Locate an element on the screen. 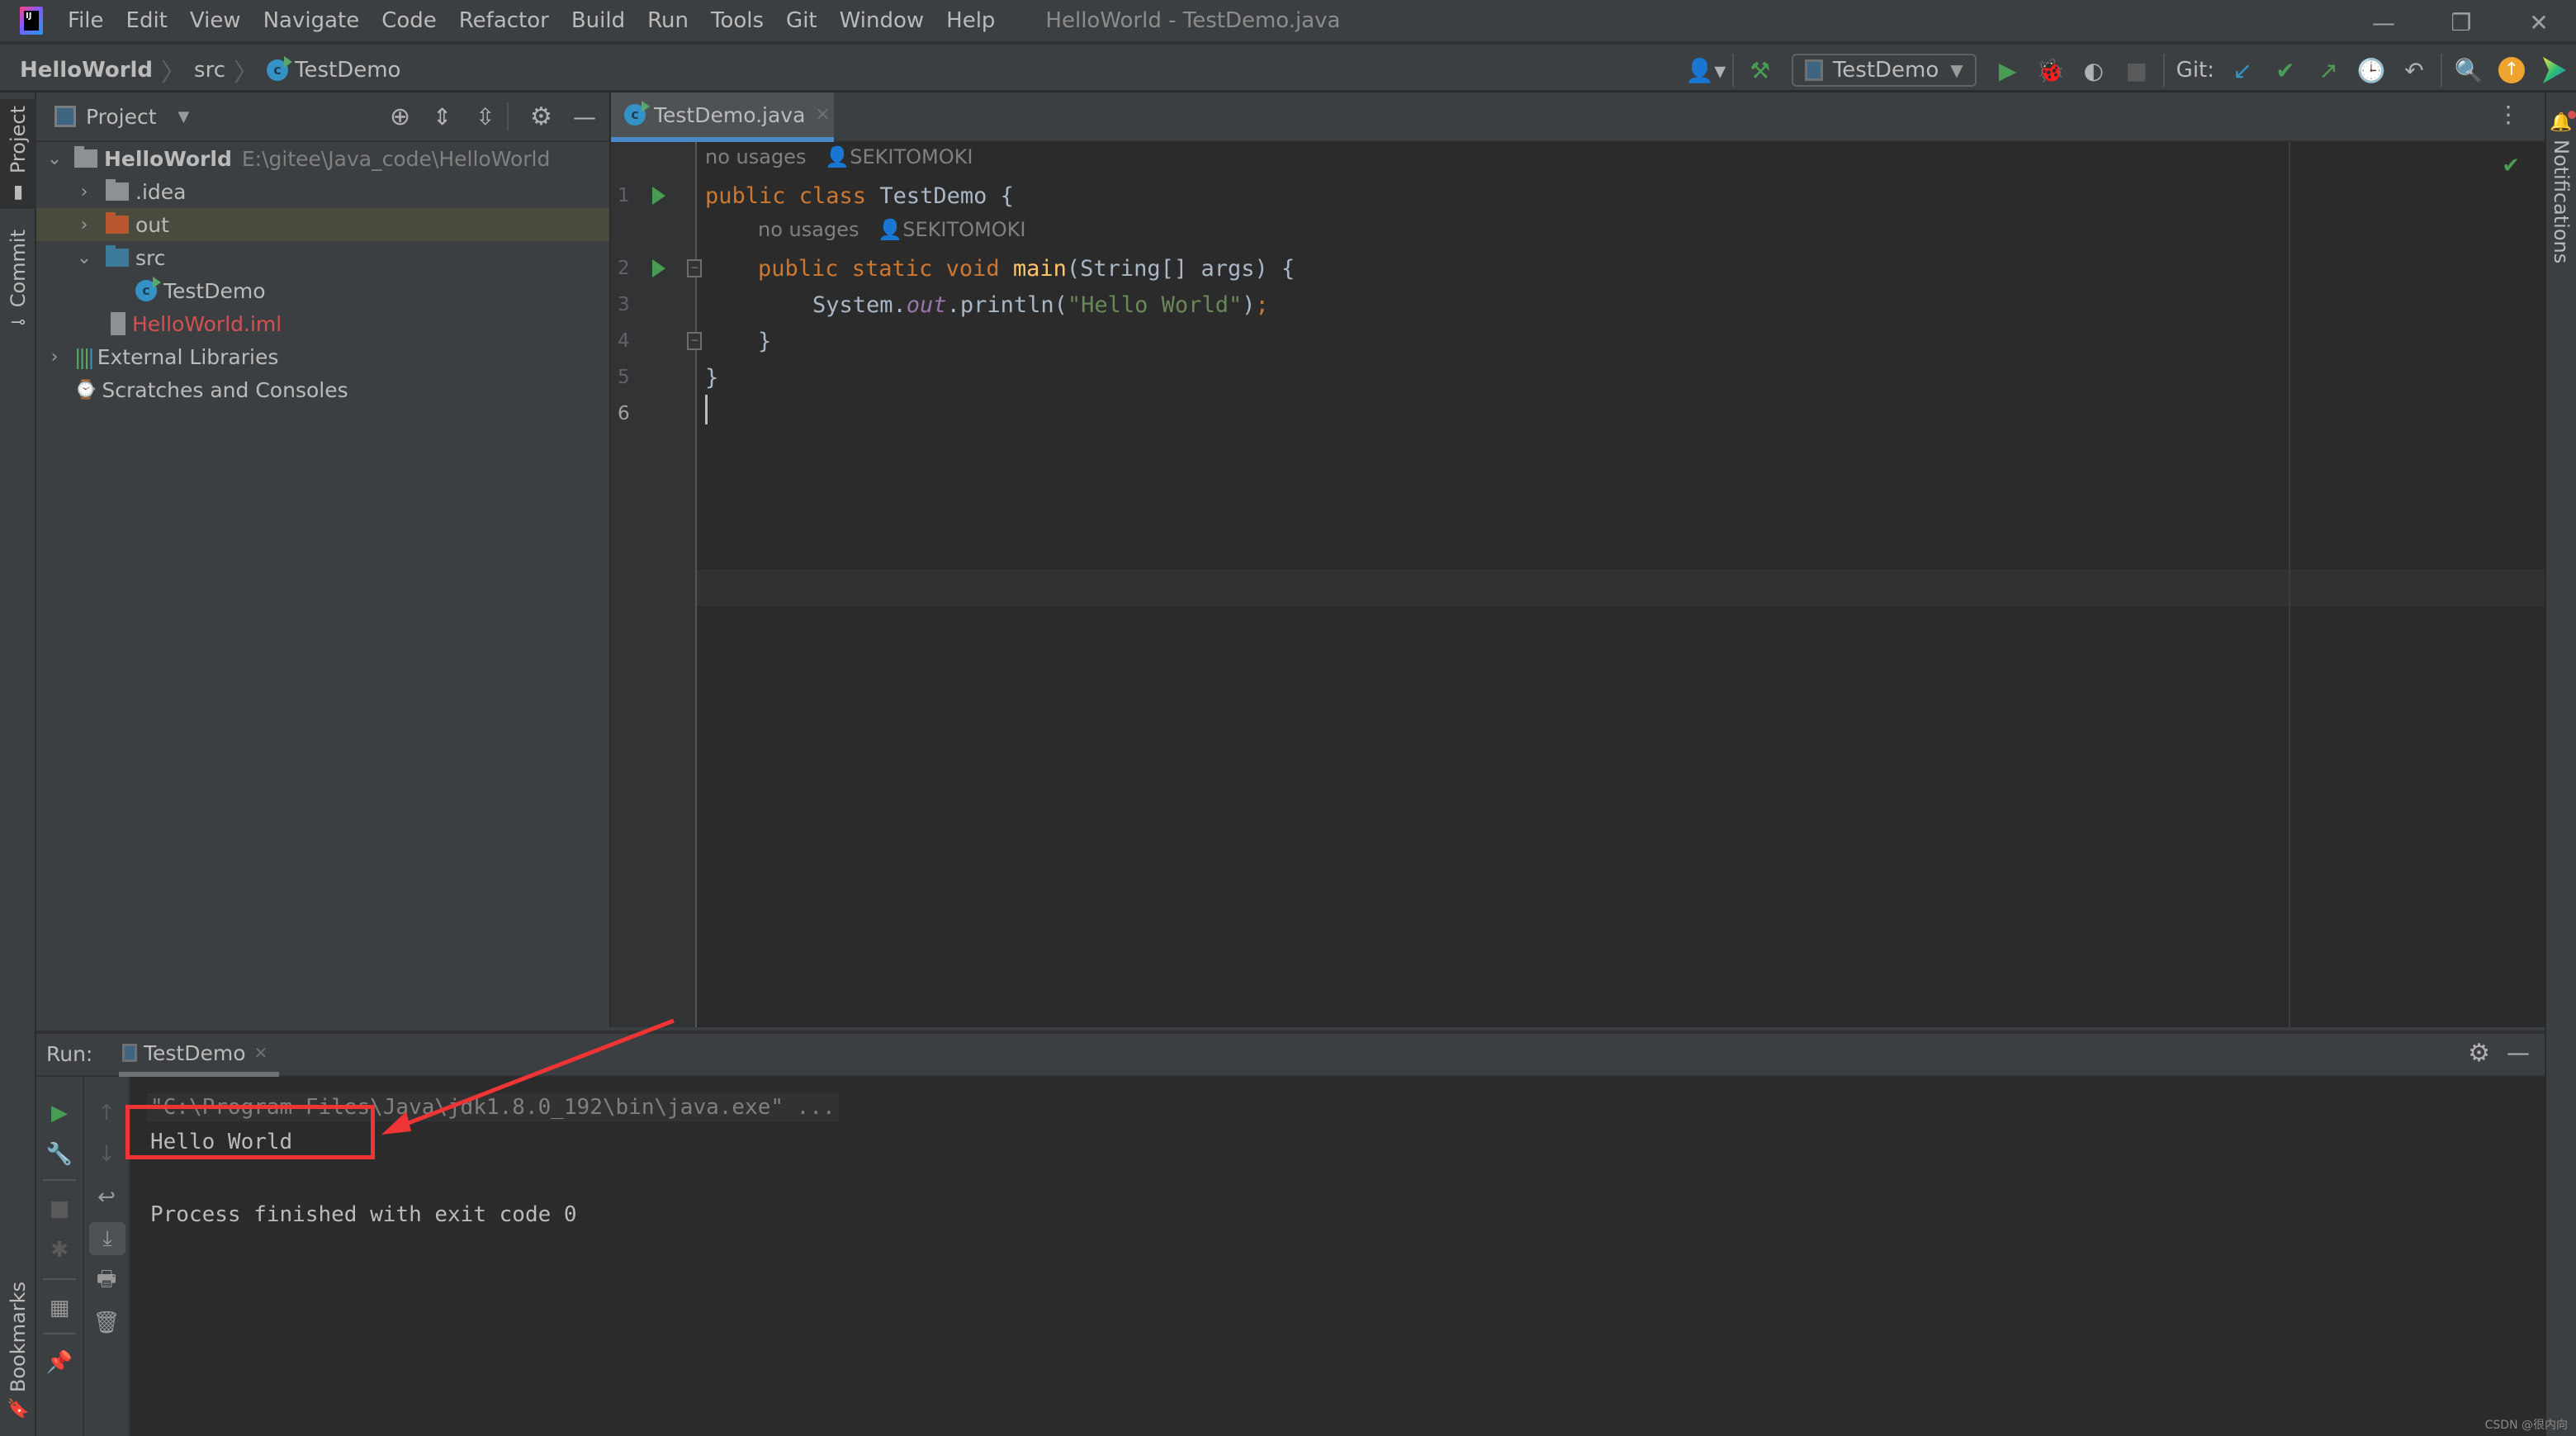 This screenshot has width=2576, height=1436. tree-item-scratches: ⌚ Scratches and Consoles is located at coordinates (322, 389).